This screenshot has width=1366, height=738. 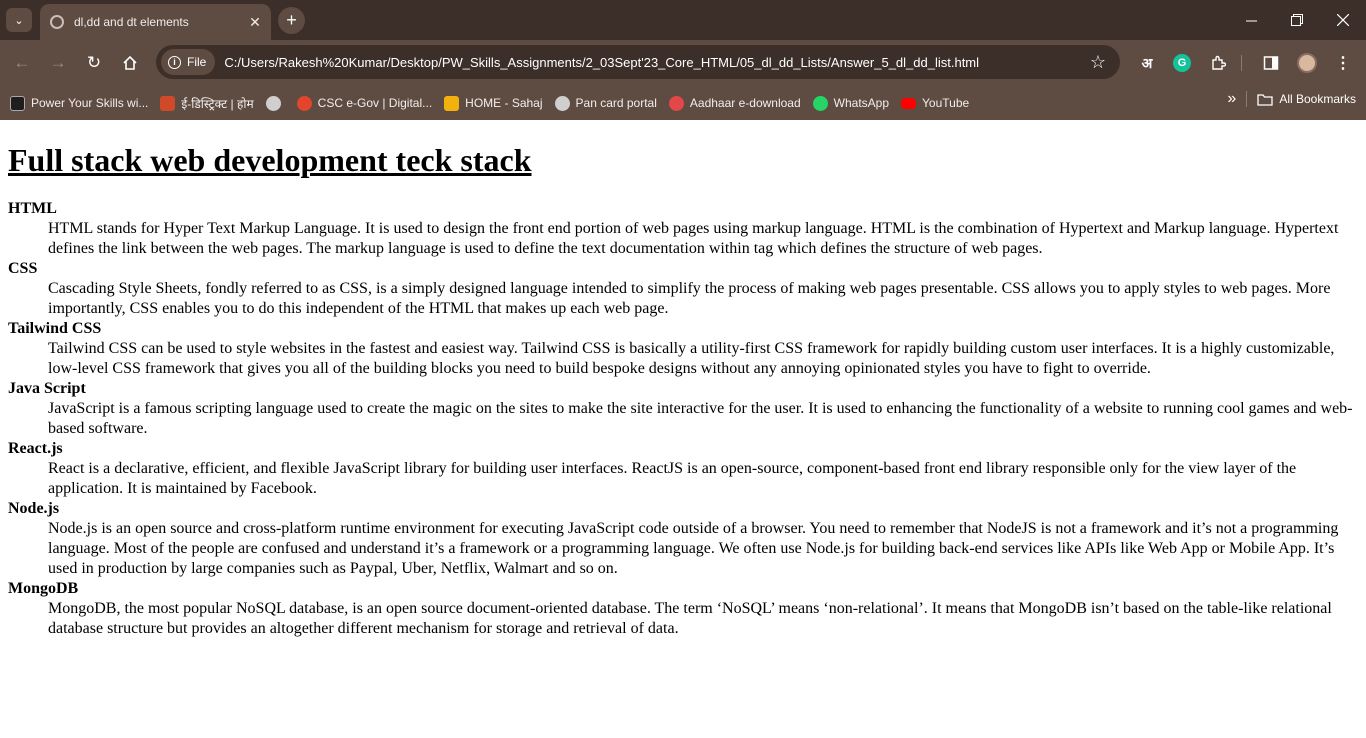 I want to click on site-info-label: File, so click(x=197, y=62).